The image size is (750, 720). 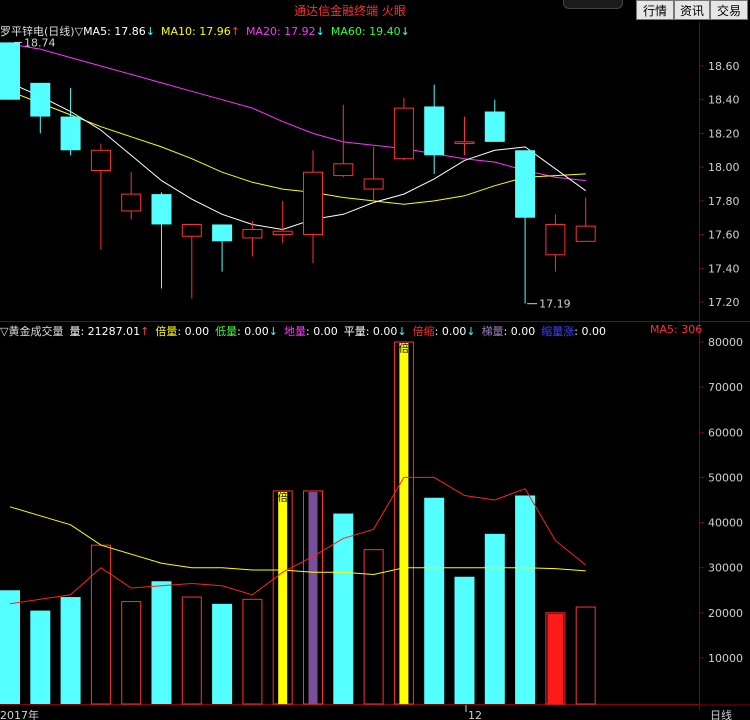 I want to click on volume-axis-label: 50000, so click(x=725, y=477).